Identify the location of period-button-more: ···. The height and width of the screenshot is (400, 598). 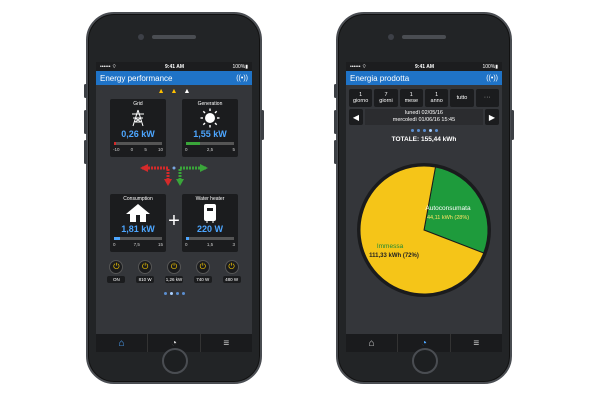
(487, 98).